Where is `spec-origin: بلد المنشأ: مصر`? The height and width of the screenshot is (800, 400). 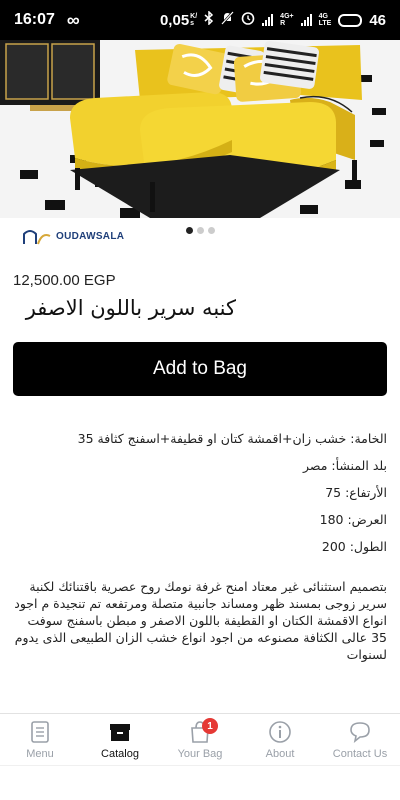 spec-origin: بلد المنشأ: مصر is located at coordinates (344, 465).